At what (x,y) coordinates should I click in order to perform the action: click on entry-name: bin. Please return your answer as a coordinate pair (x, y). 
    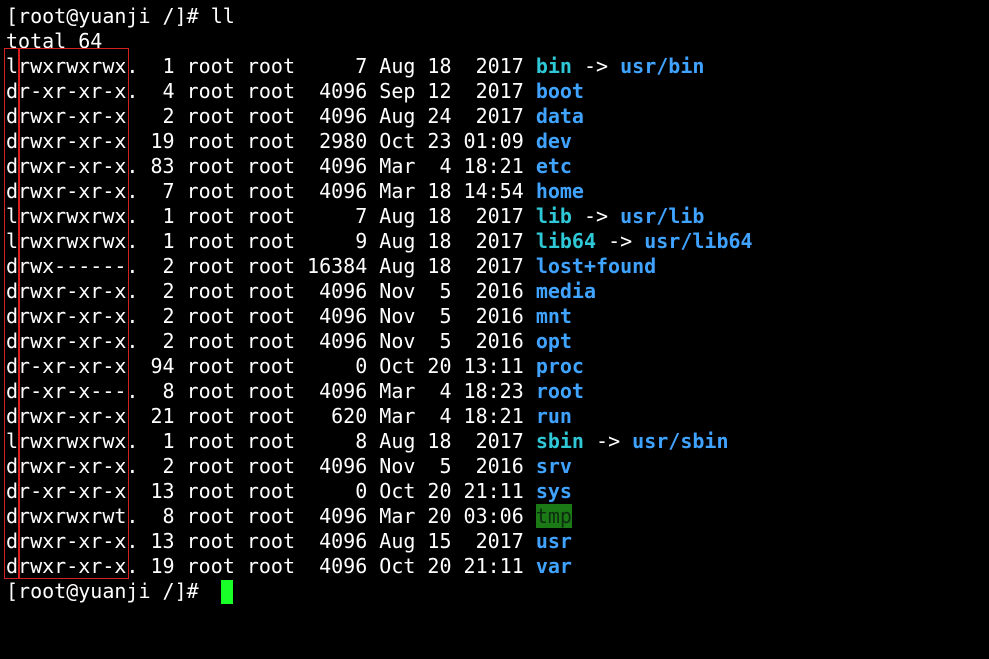
    Looking at the image, I should click on (553, 66).